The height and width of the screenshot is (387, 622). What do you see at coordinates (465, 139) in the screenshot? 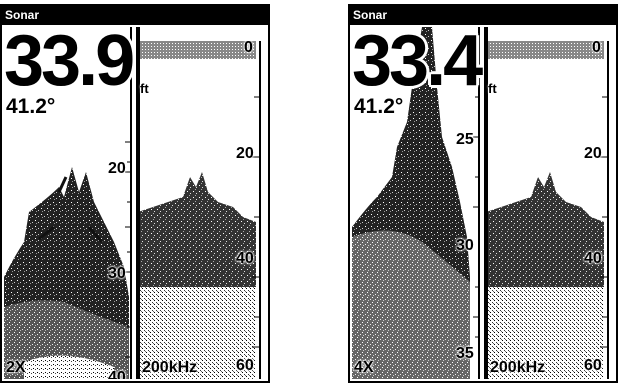
I see `zoom-scale-label: 25` at bounding box center [465, 139].